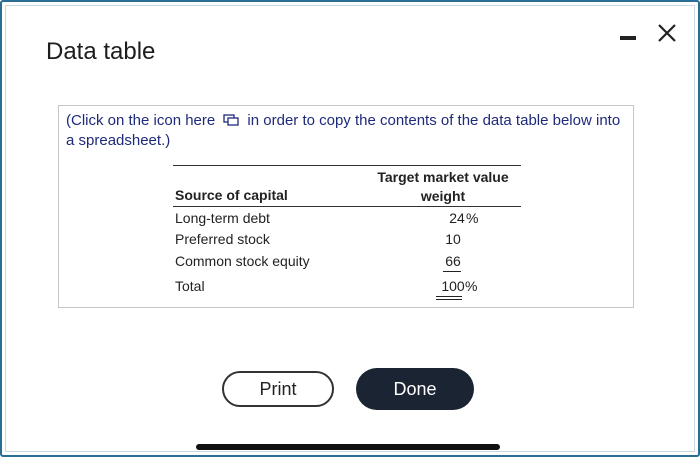  Describe the element at coordinates (190, 286) in the screenshot. I see `row-label-total: Total` at that location.